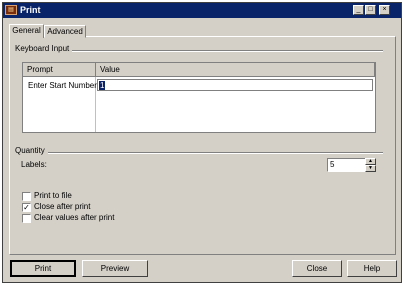 The height and width of the screenshot is (287, 406). What do you see at coordinates (346, 165) in the screenshot?
I see `labels-quantity-input: 5` at bounding box center [346, 165].